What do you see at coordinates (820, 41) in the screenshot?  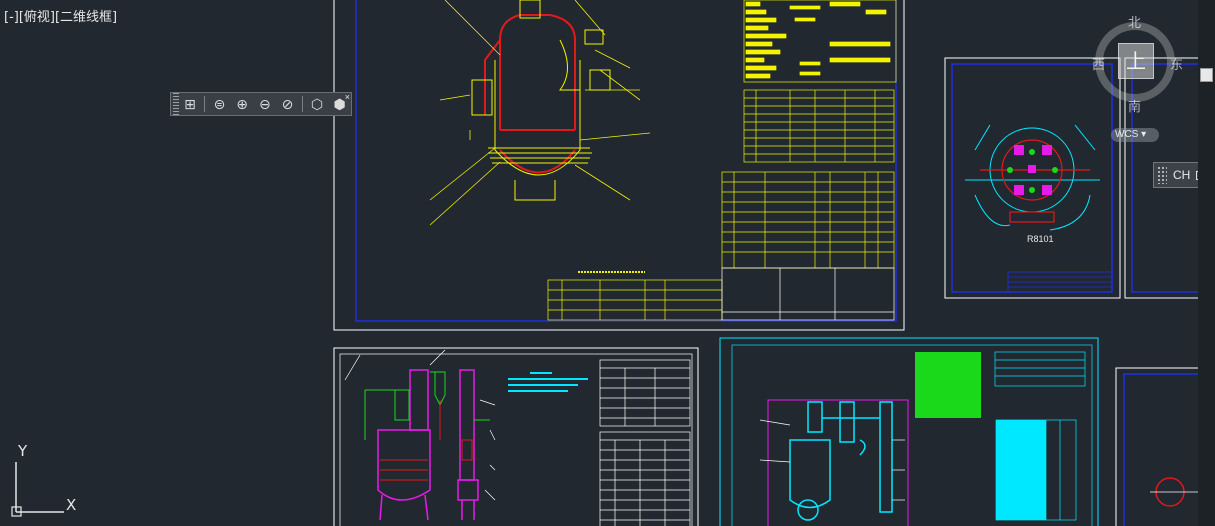 I see `parameter-table` at bounding box center [820, 41].